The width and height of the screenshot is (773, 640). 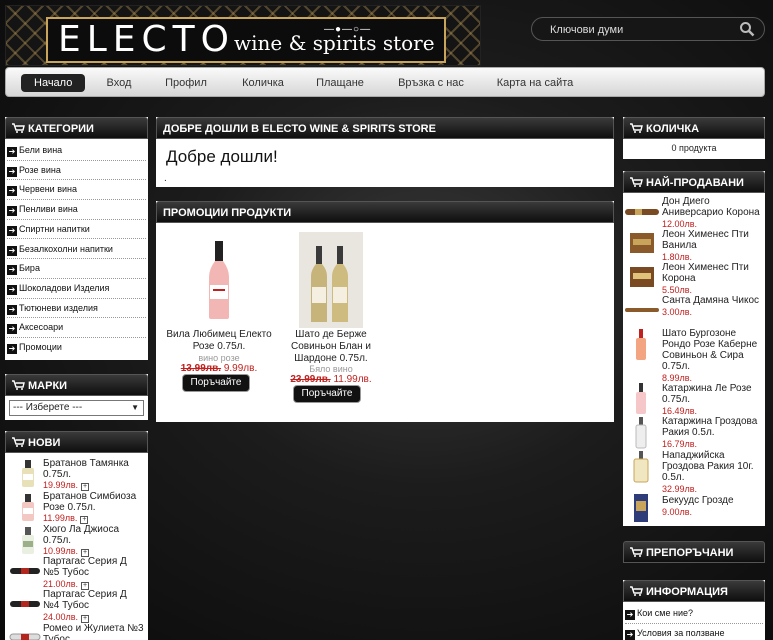 What do you see at coordinates (40, 169) in the screenshot?
I see `category-label: Розе вина` at bounding box center [40, 169].